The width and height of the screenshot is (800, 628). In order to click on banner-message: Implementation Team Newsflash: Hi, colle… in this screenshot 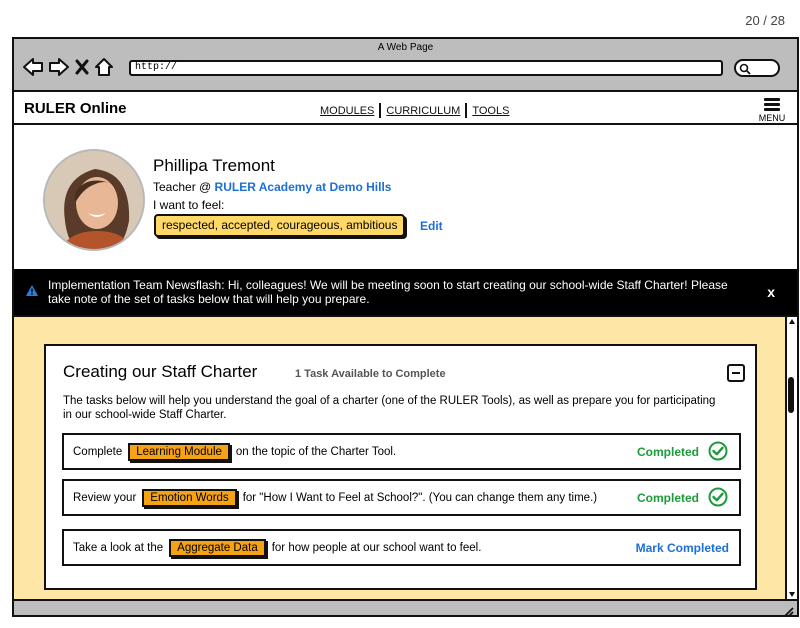, I will do `click(388, 292)`.